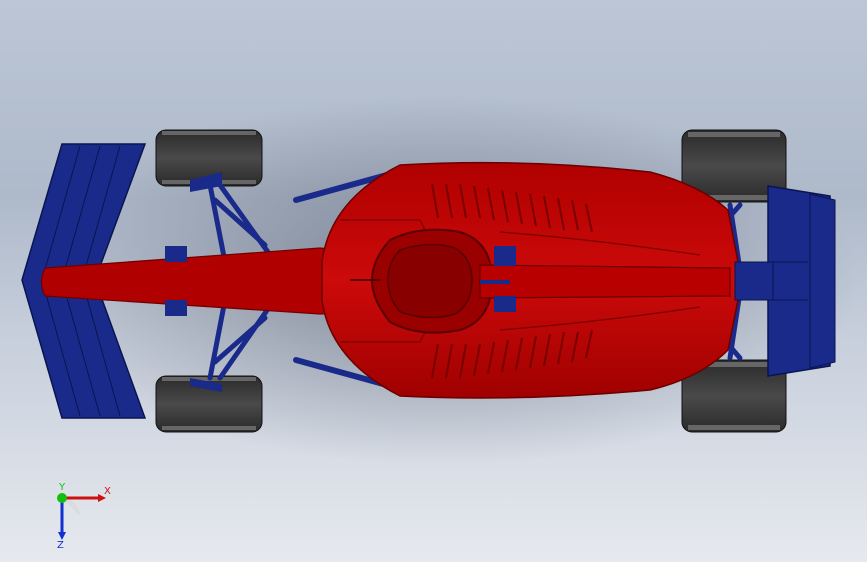 This screenshot has width=867, height=562. Describe the element at coordinates (84, 516) in the screenshot. I see `coordinate-triad: X Y Z` at that location.